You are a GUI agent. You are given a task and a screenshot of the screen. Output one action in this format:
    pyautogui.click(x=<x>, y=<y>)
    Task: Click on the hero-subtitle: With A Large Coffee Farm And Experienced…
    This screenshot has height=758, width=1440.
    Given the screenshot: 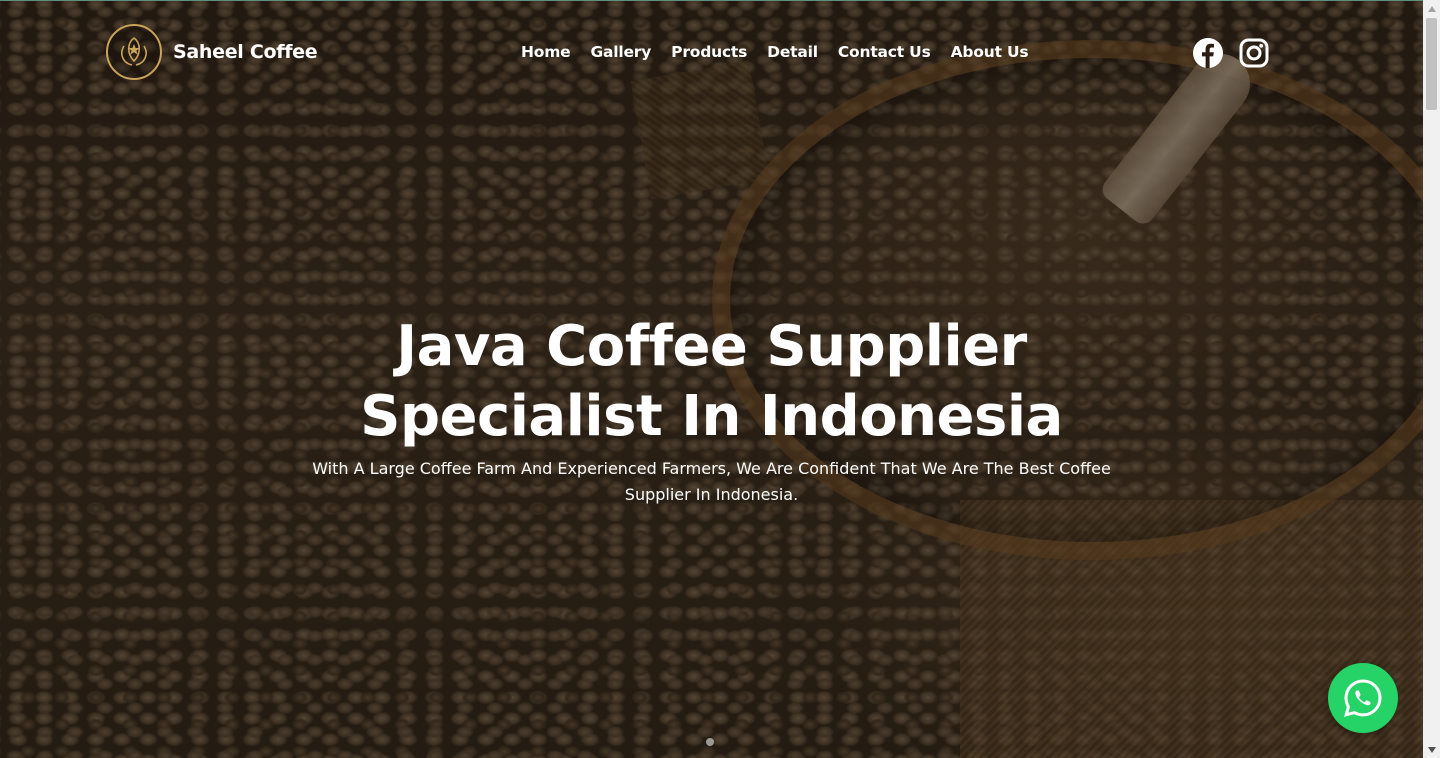 What is the action you would take?
    pyautogui.click(x=711, y=481)
    